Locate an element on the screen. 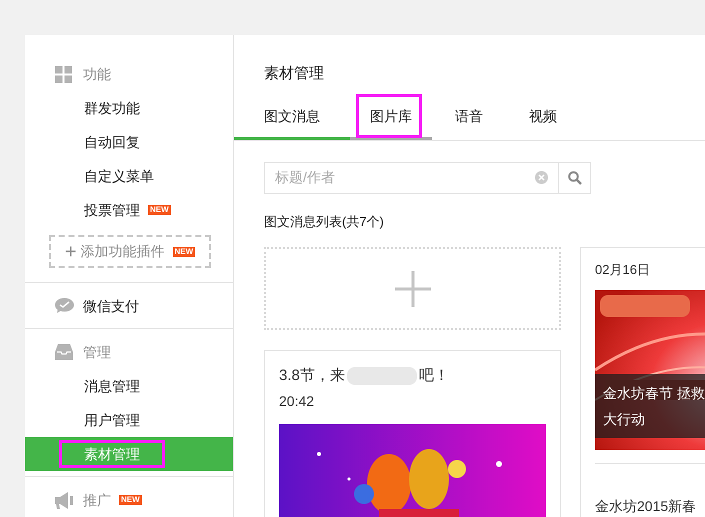 This screenshot has height=517, width=705. menu-item: 用户管理 is located at coordinates (129, 420).